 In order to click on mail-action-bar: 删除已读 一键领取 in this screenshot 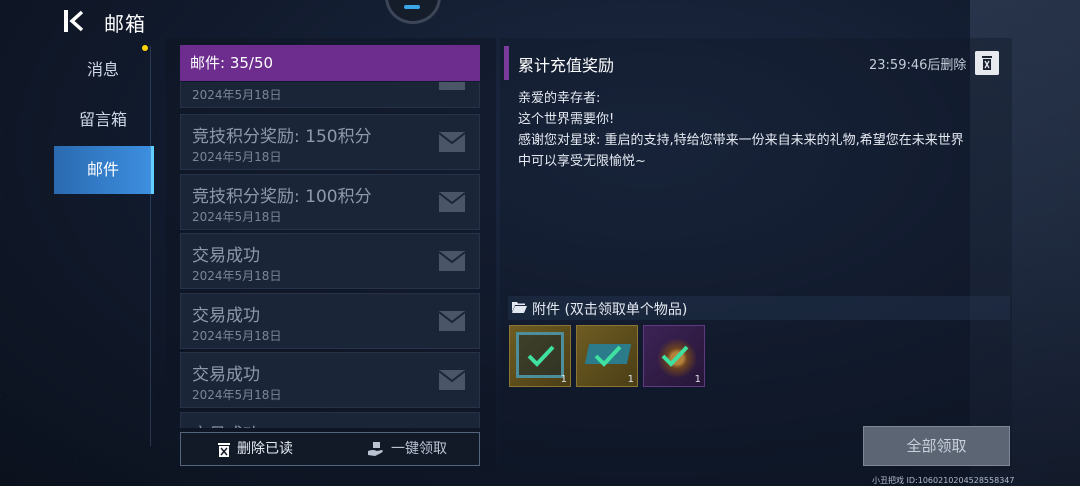, I will do `click(330, 449)`.